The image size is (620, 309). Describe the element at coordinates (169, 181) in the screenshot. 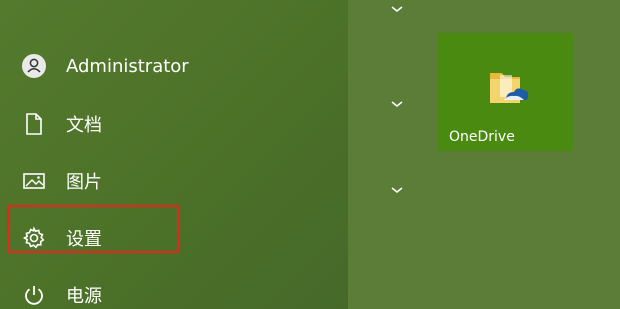

I see `pictures-item: 图片` at that location.